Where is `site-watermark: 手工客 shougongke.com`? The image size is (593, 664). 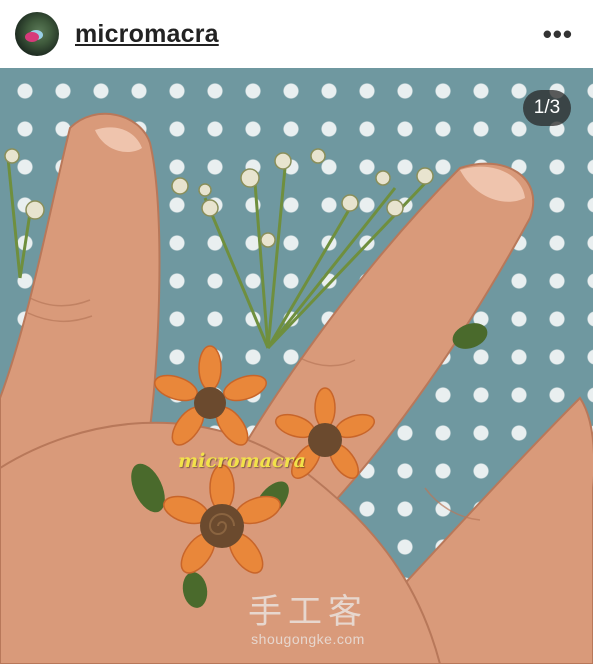 site-watermark: 手工客 shougongke.com is located at coordinates (308, 620).